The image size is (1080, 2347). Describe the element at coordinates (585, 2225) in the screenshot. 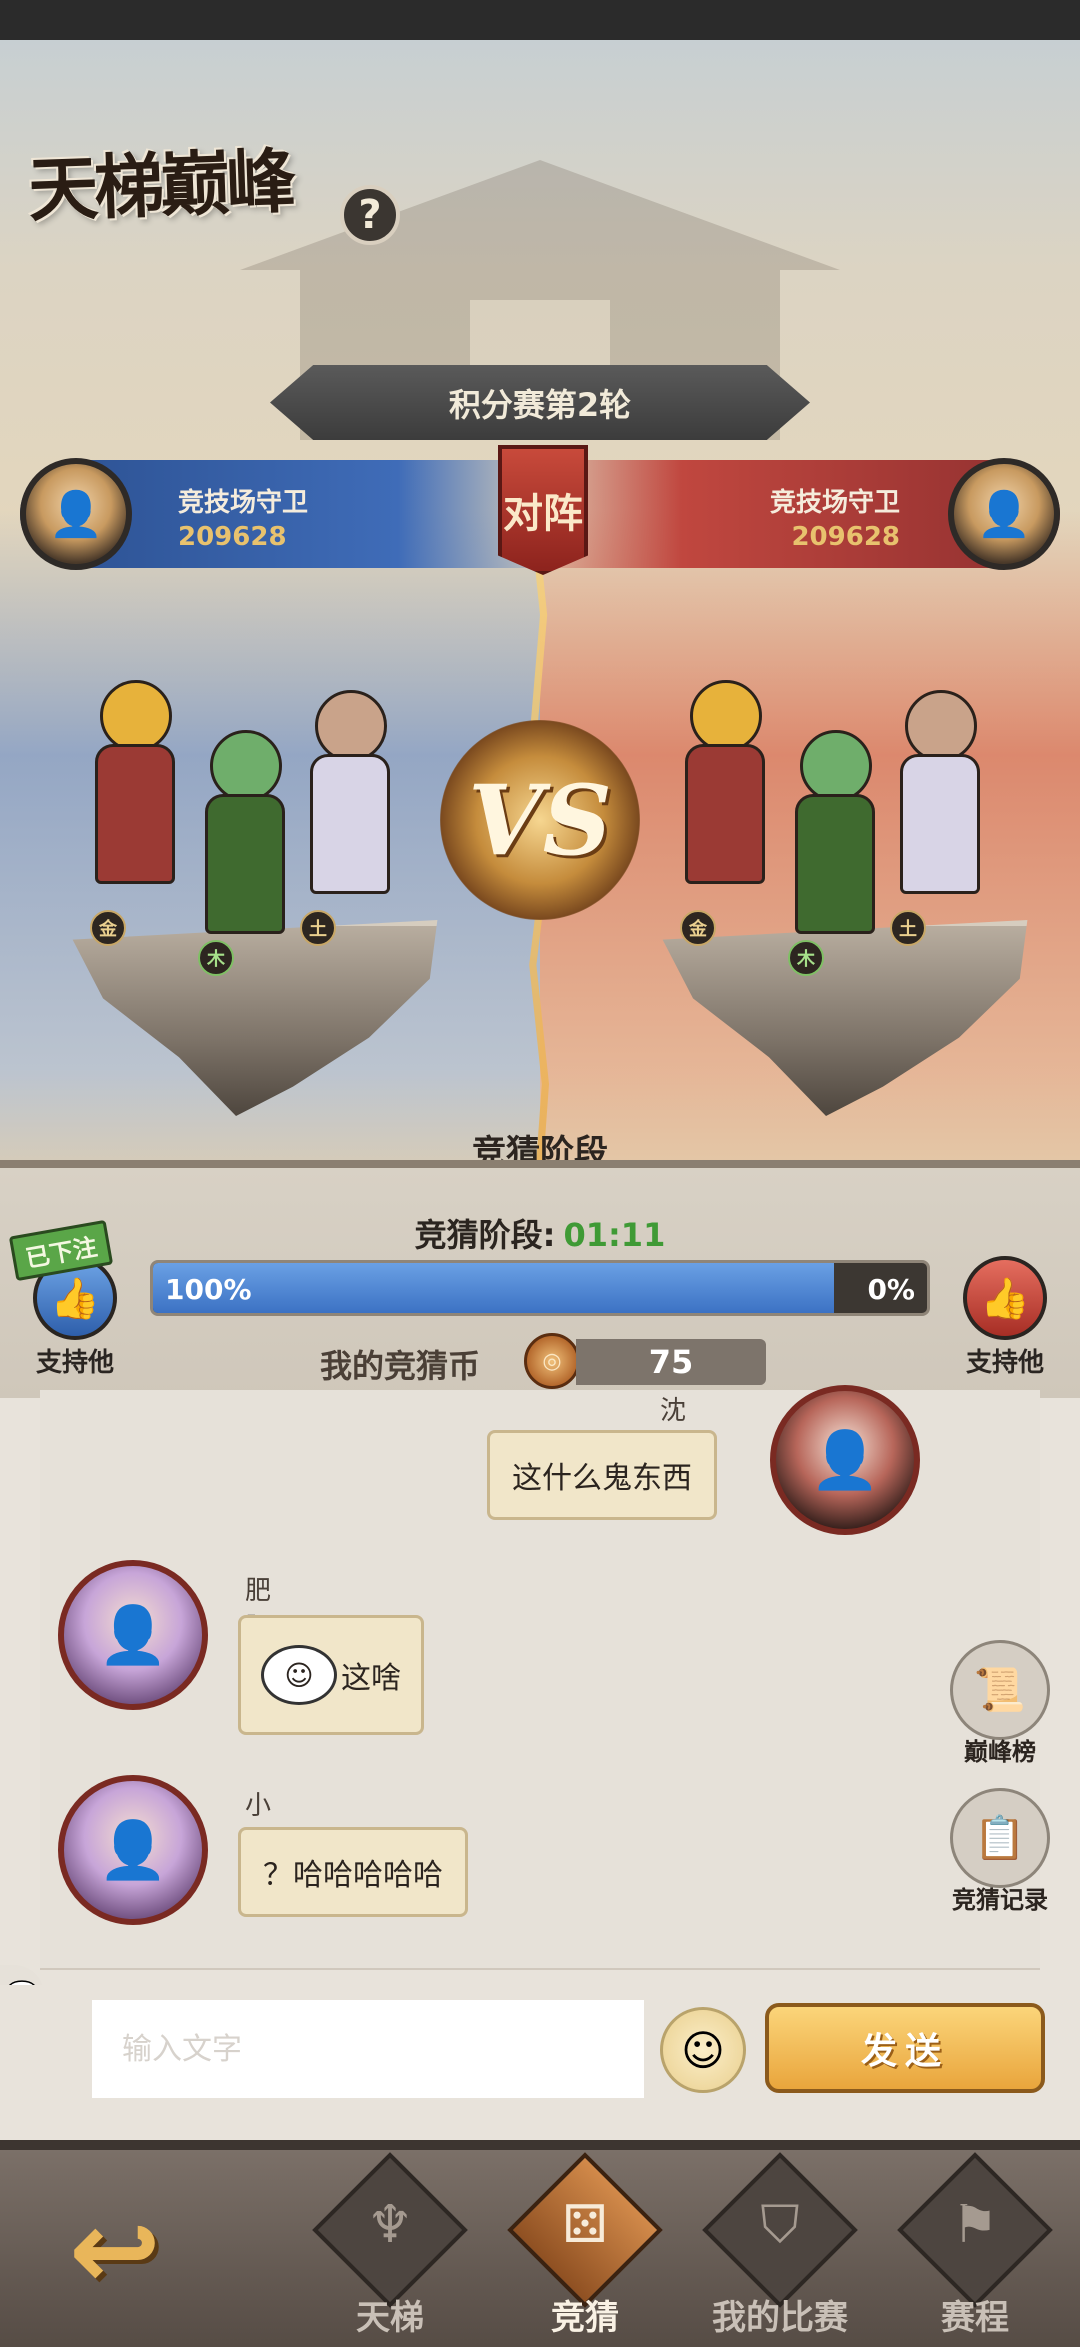

I see `dice-icon: ⚄` at that location.